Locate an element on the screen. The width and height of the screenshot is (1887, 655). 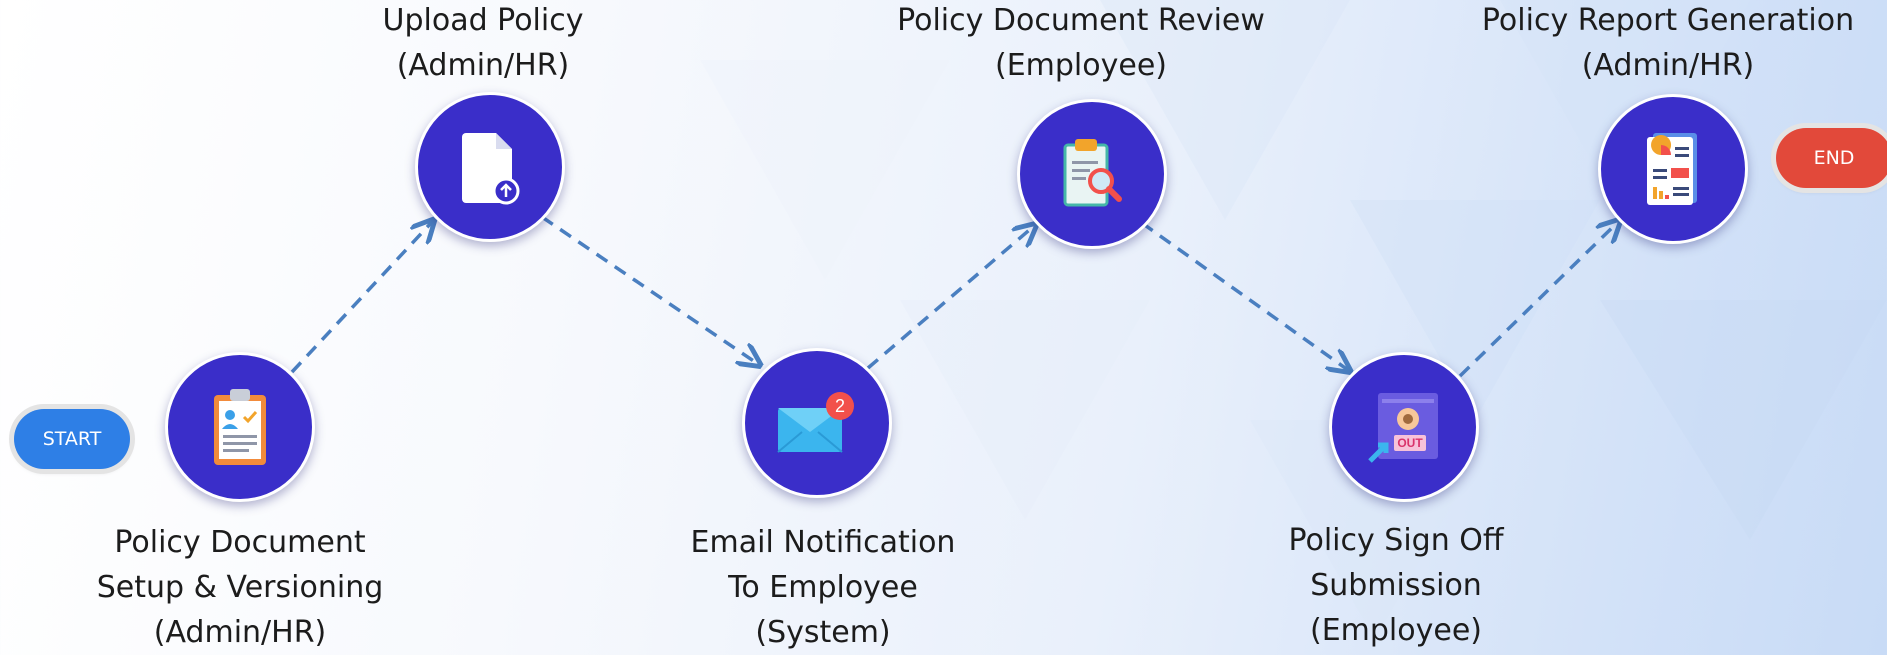
clipboard-checklist-icon is located at coordinates (240, 427).